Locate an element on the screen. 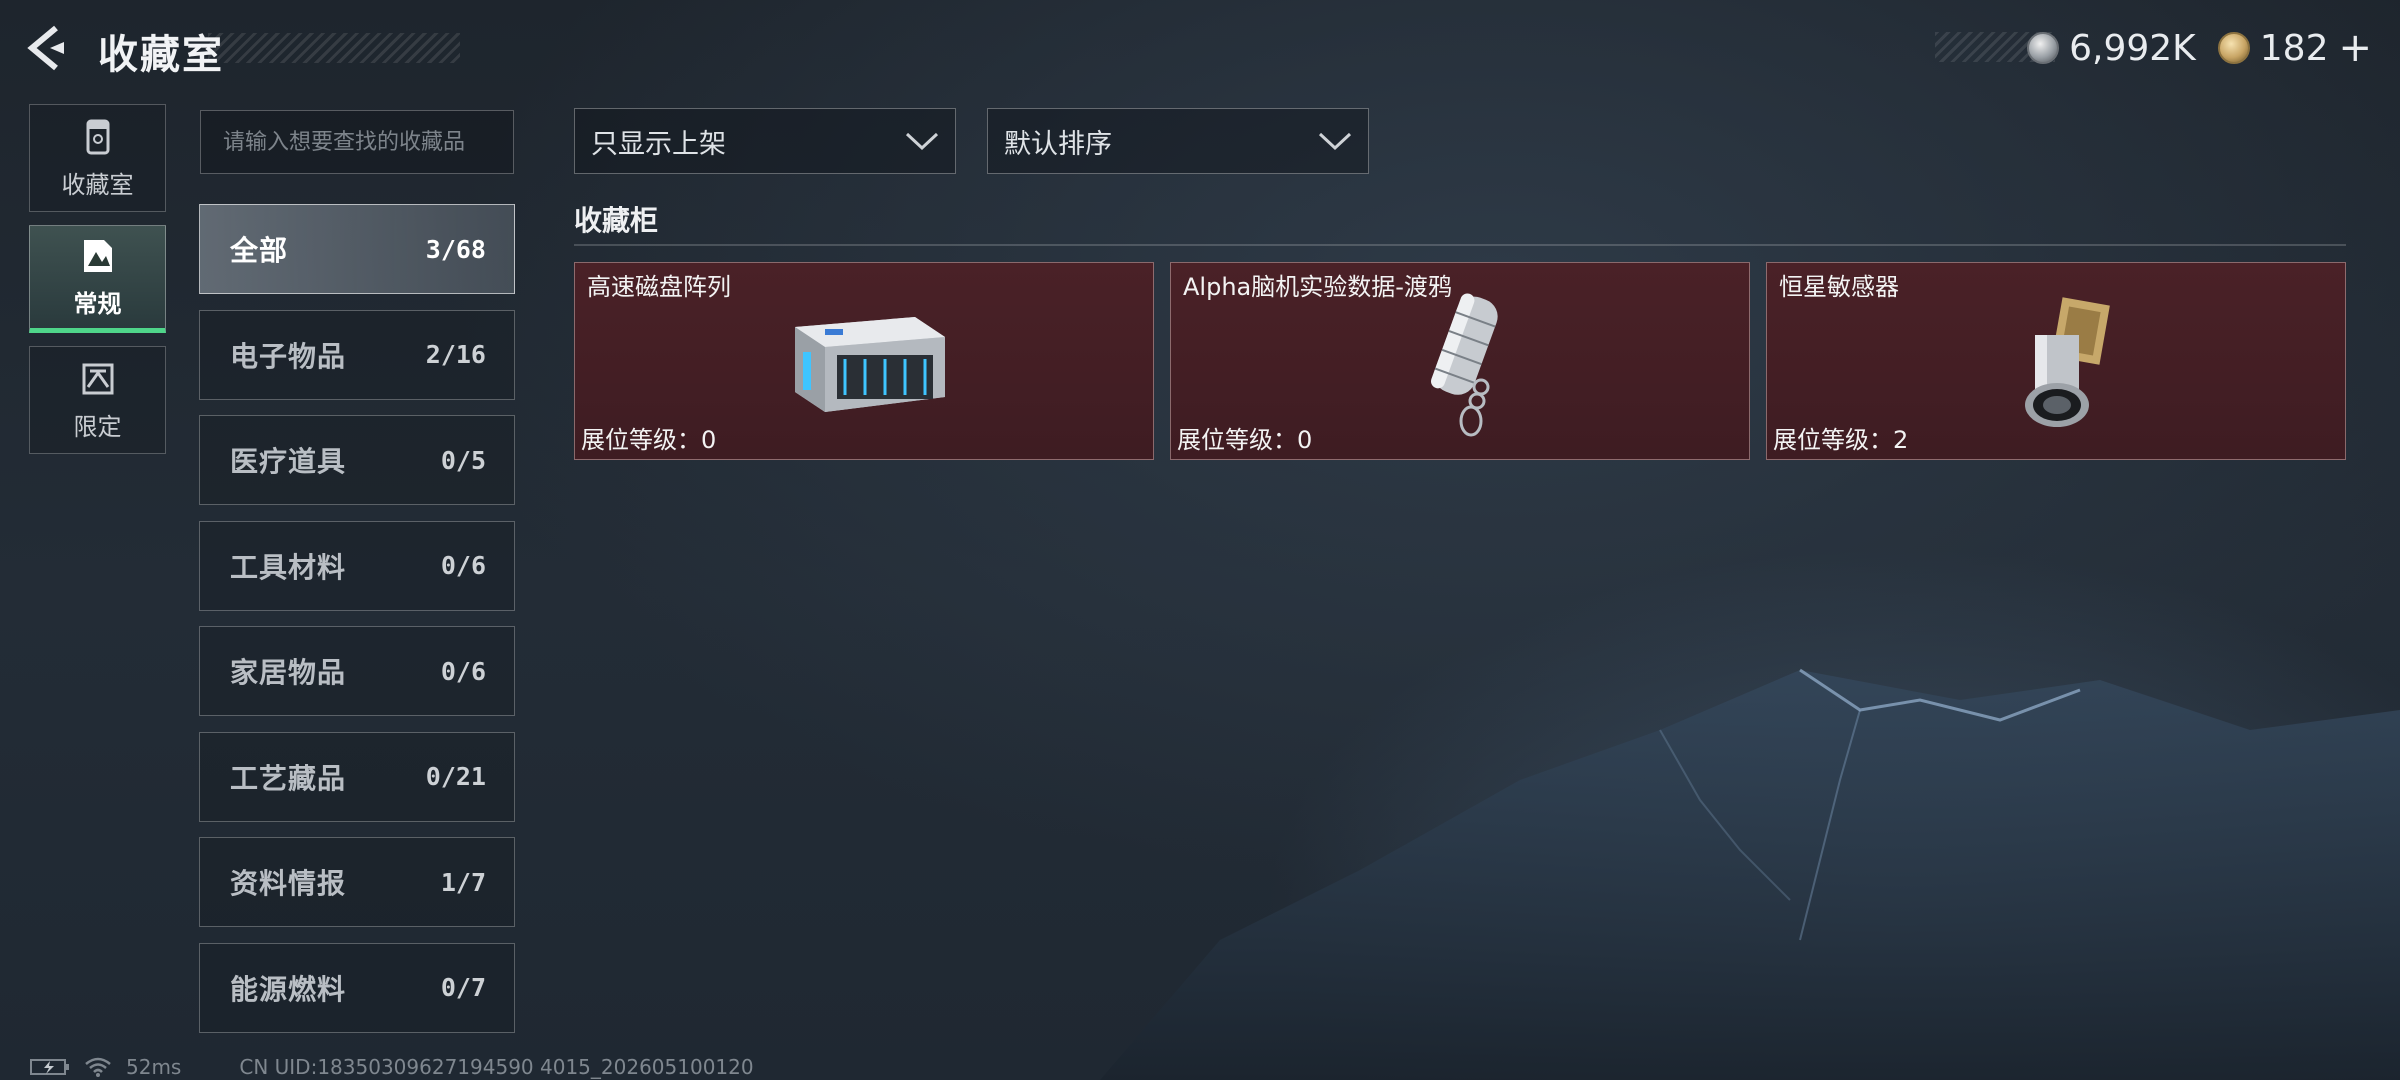 The height and width of the screenshot is (1080, 2400). gold-currency-value: 182 is located at coordinates (2294, 48).